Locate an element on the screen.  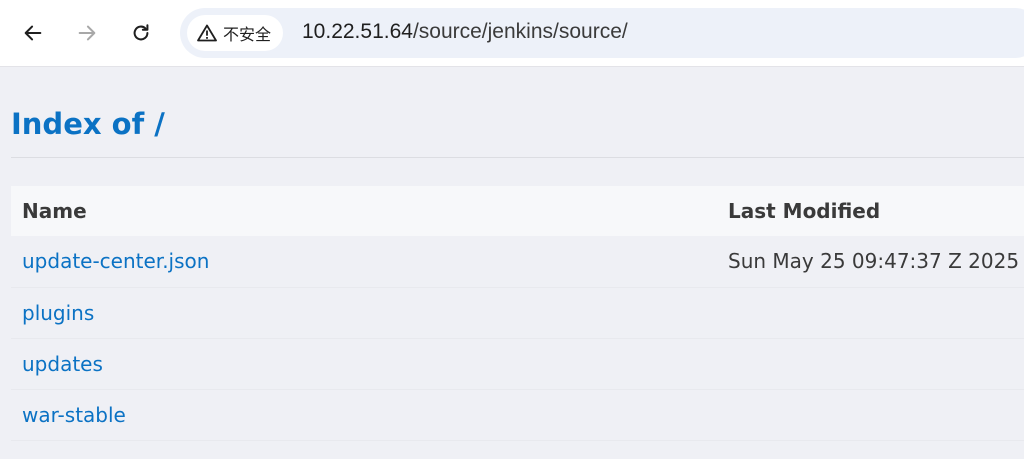
security-indicator: 不安全 is located at coordinates (235, 33).